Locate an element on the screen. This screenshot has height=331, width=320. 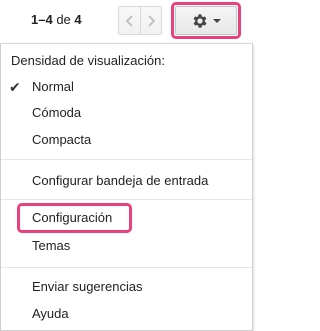
menu-item-label: Cómoda is located at coordinates (57, 112).